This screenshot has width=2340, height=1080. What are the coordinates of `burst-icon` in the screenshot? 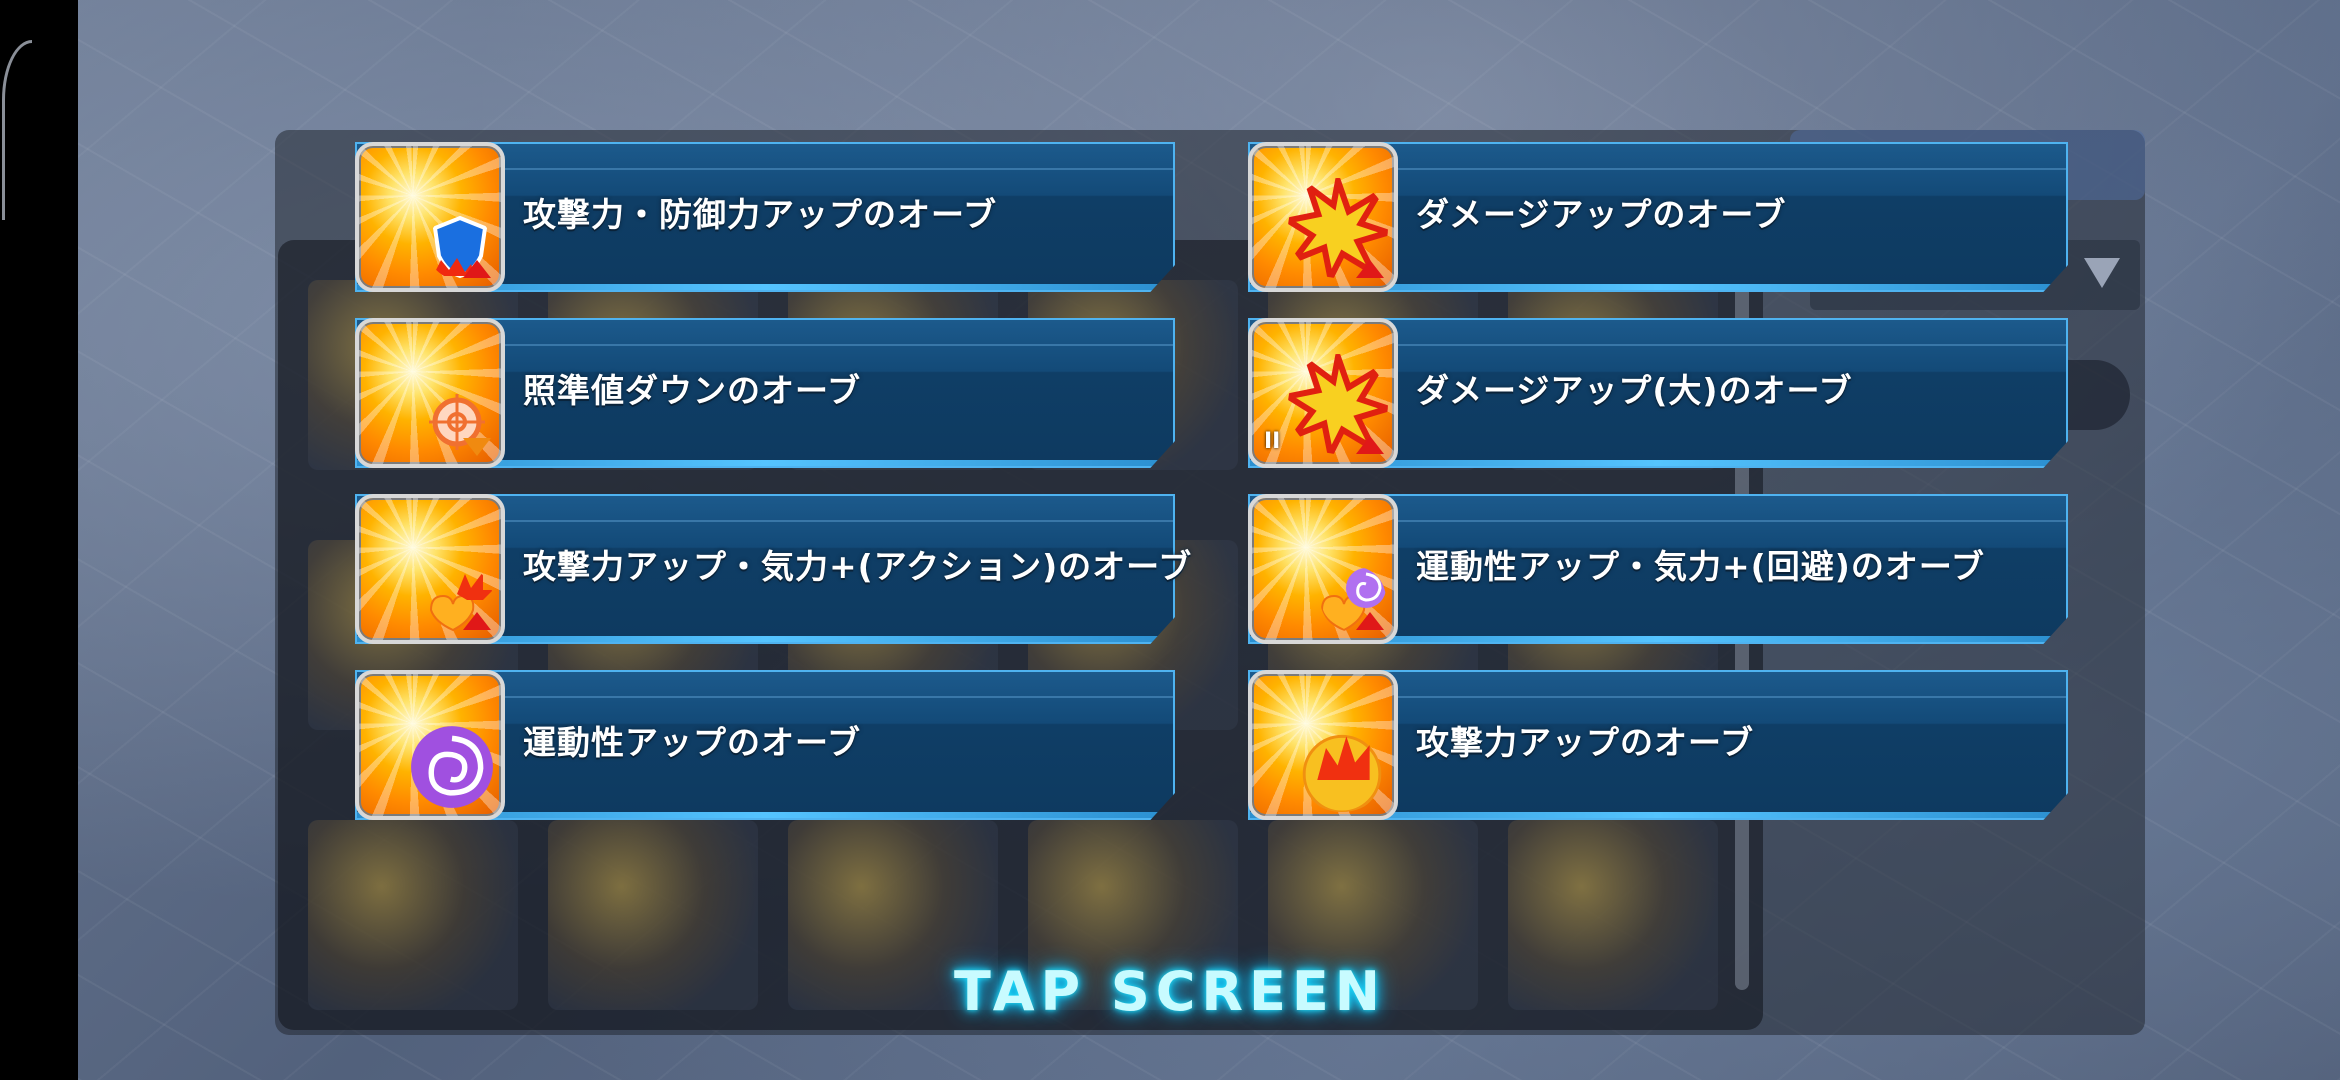 It's located at (1342, 773).